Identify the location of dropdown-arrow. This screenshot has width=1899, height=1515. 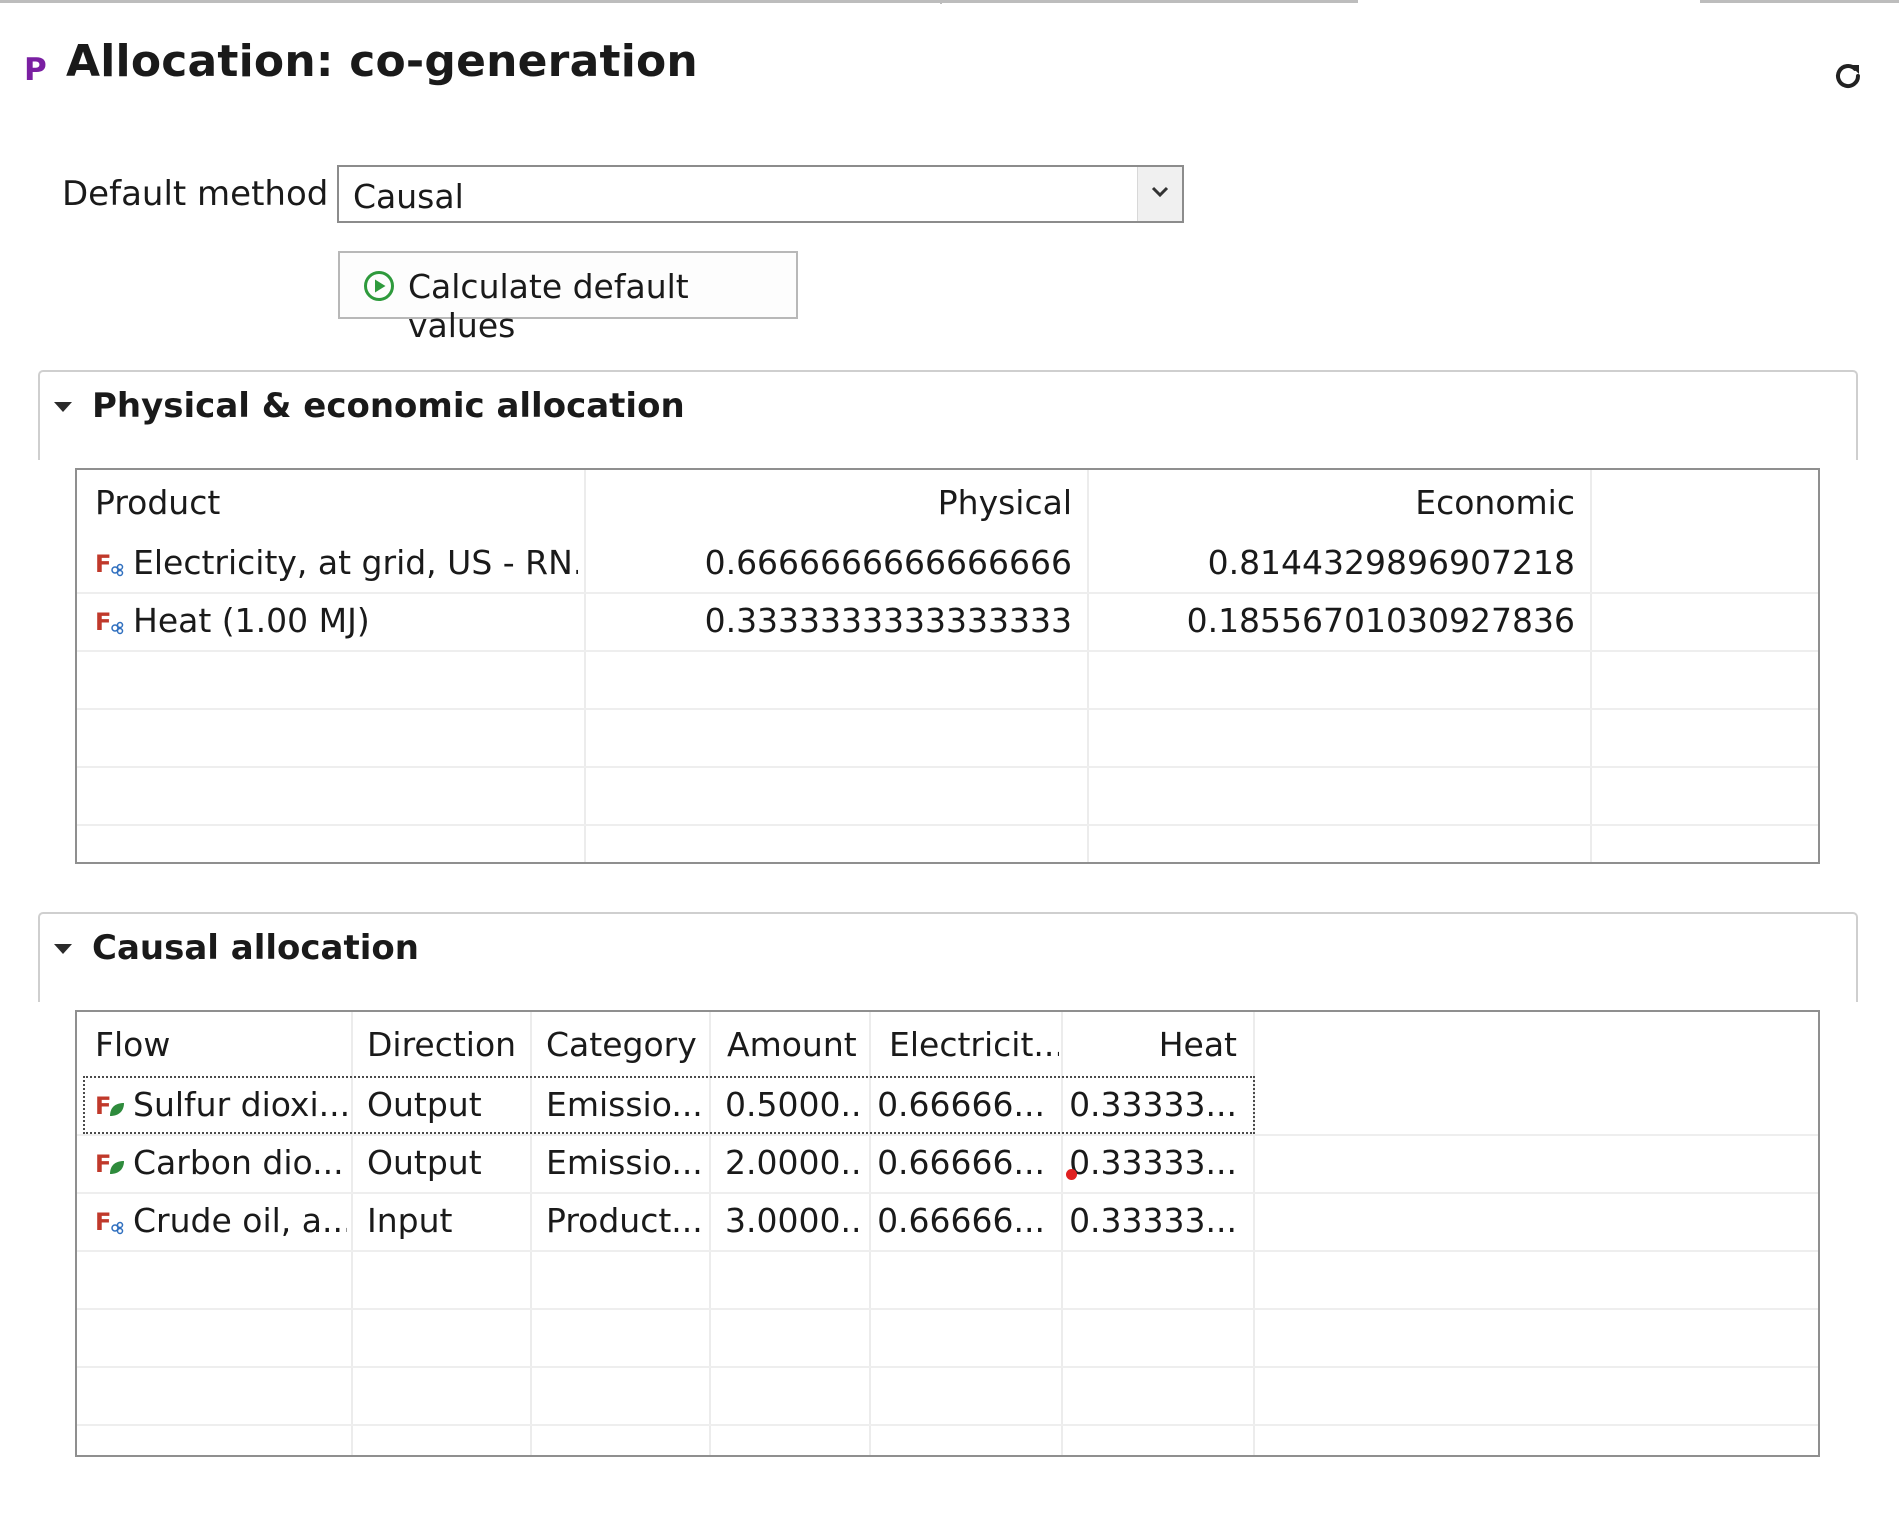
(1159, 194).